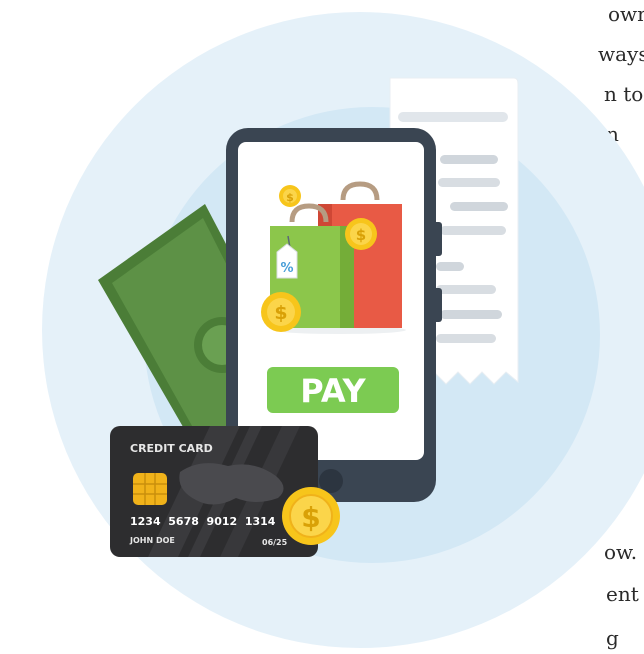 The height and width of the screenshot is (654, 644). What do you see at coordinates (203, 521) in the screenshot?
I see `card-number: 1234 5678 9012 1314` at bounding box center [203, 521].